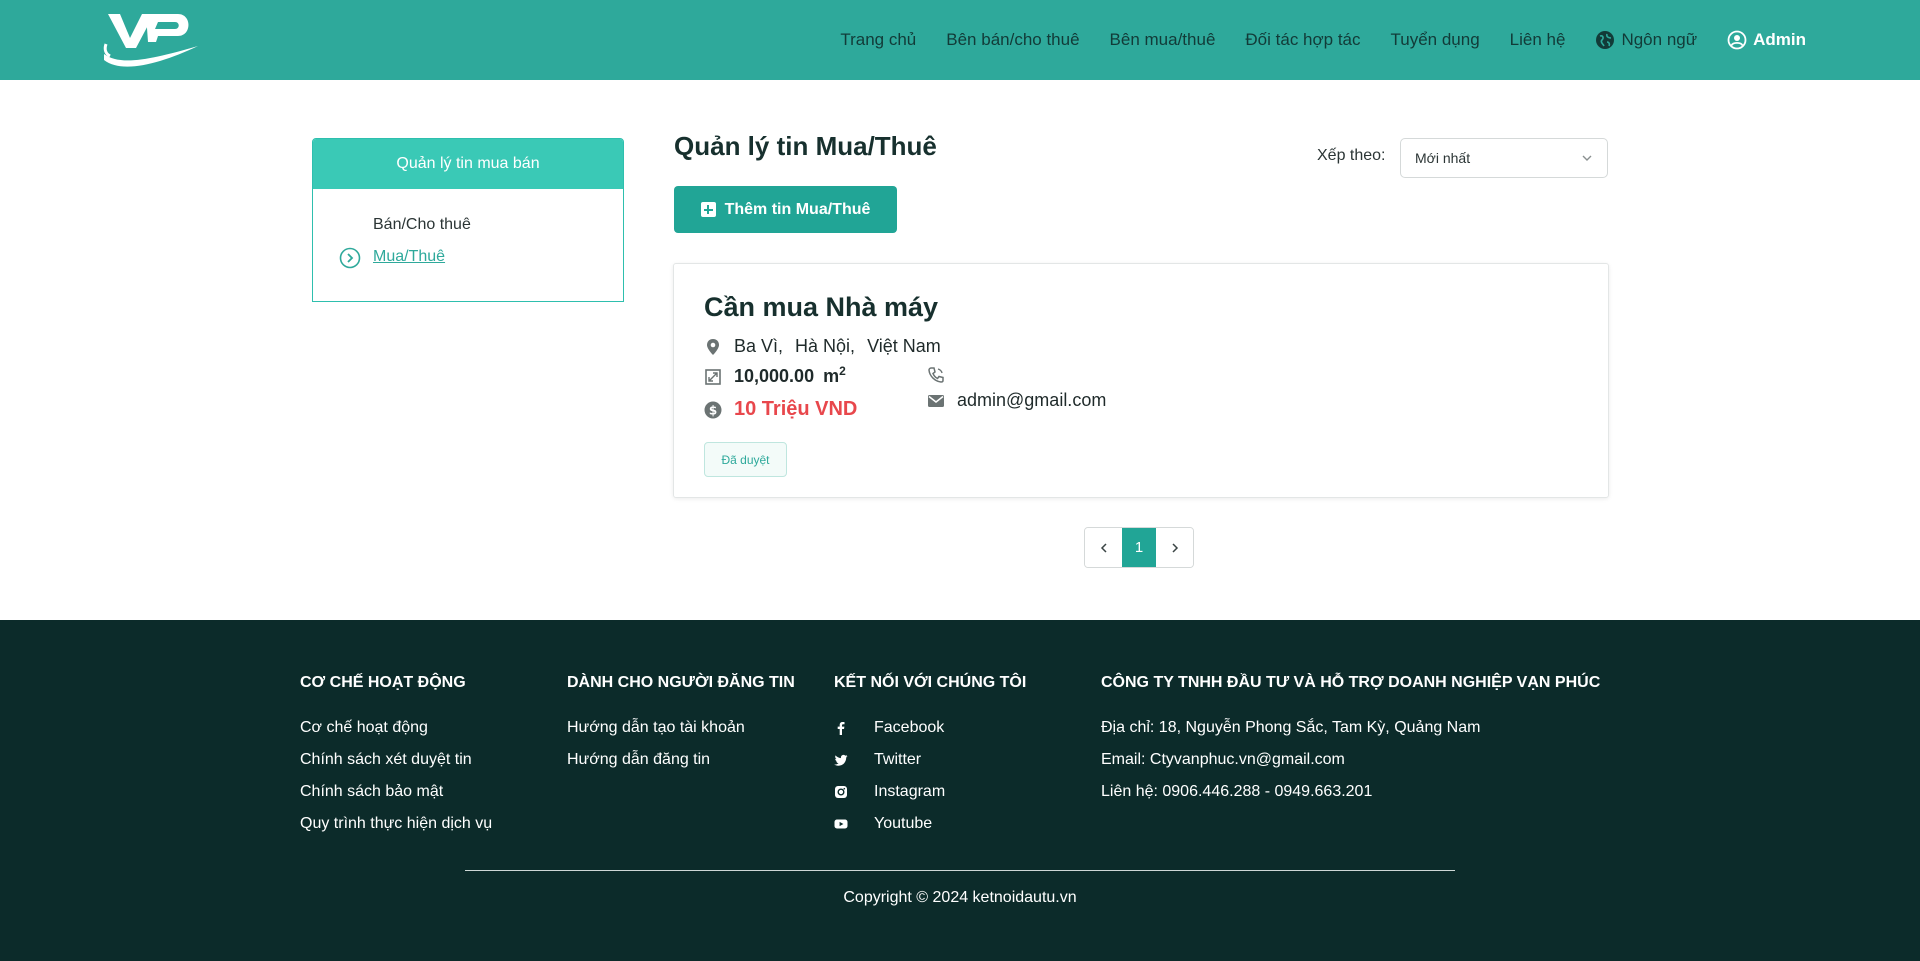  Describe the element at coordinates (960, 870) in the screenshot. I see `footer-divider` at that location.